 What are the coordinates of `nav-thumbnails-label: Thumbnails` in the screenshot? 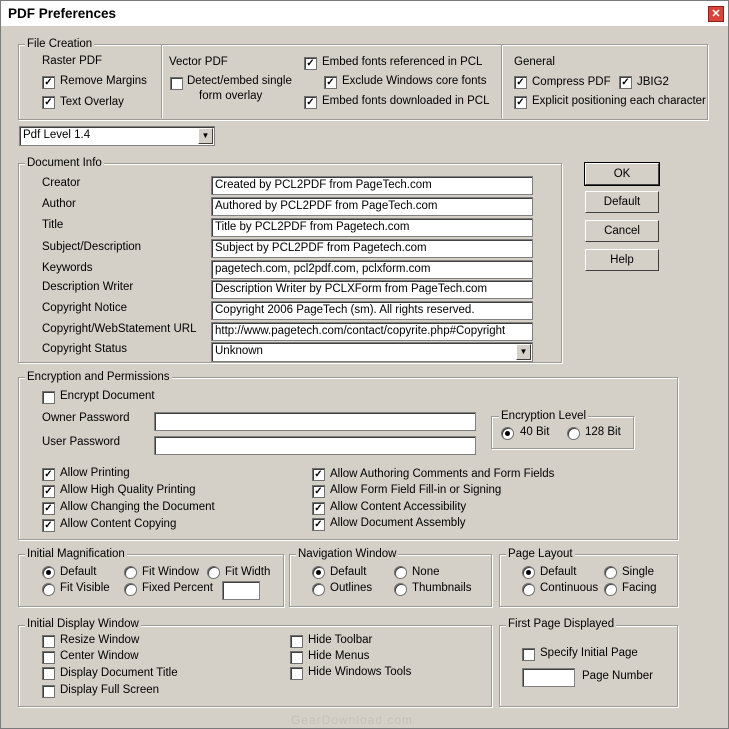 It's located at (442, 588).